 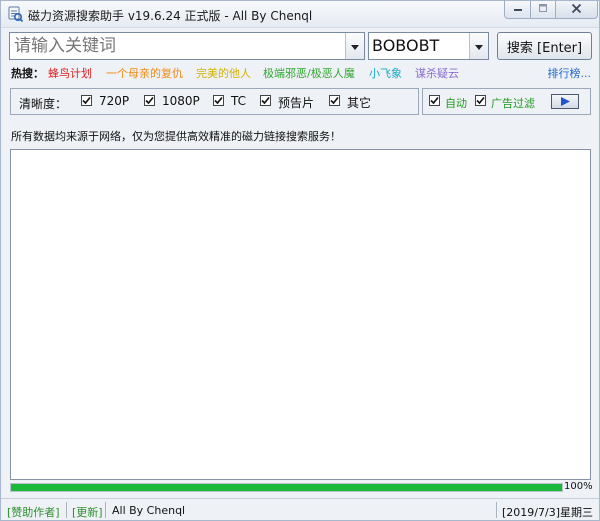 I want to click on engine-dropdown-button, so click(x=478, y=46).